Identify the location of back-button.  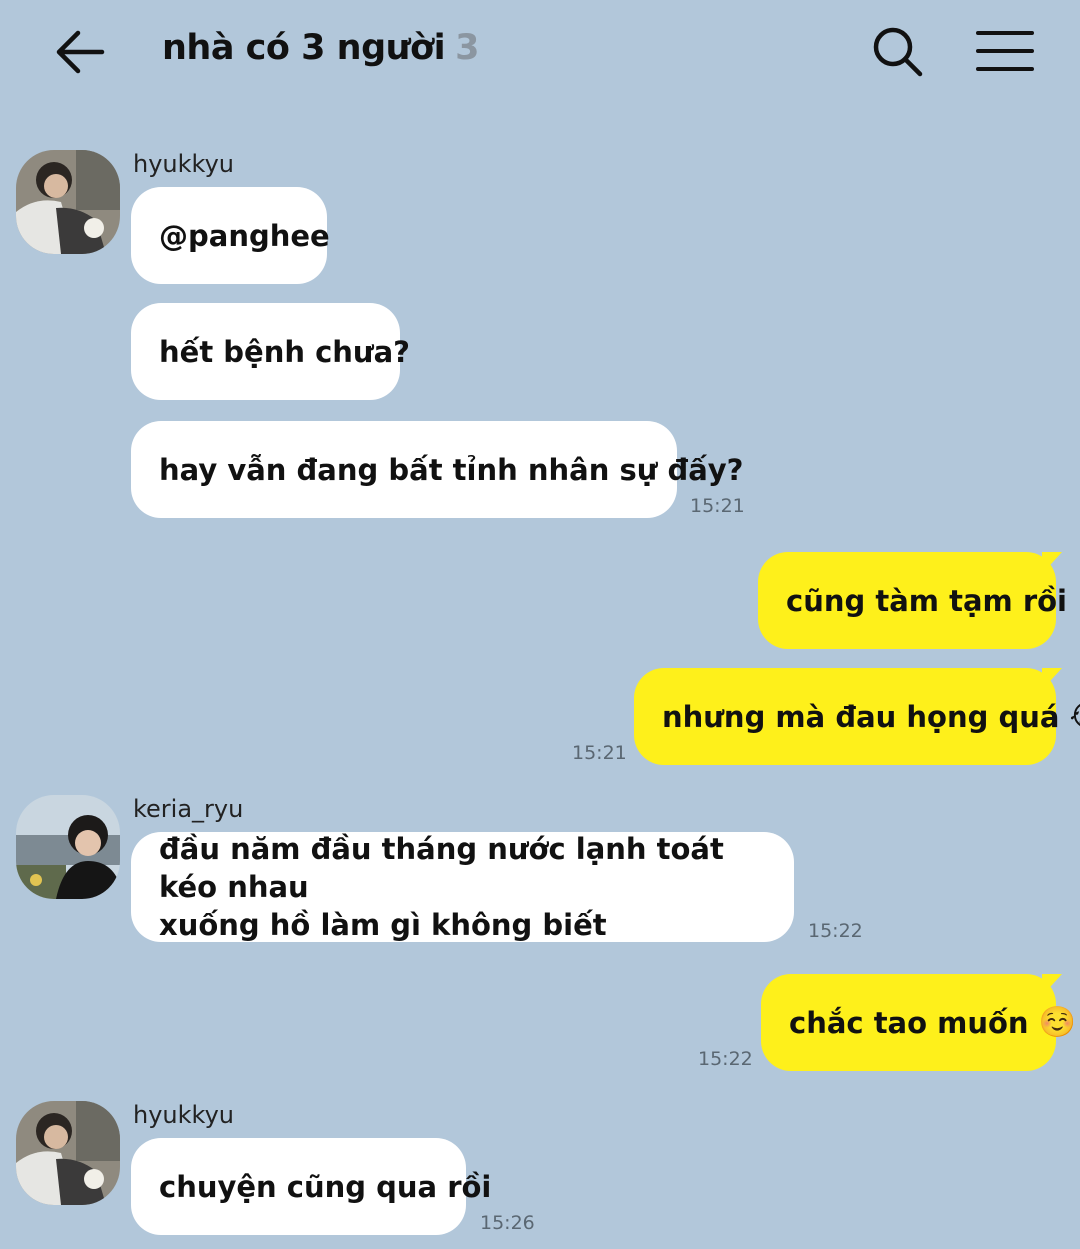
(80, 52).